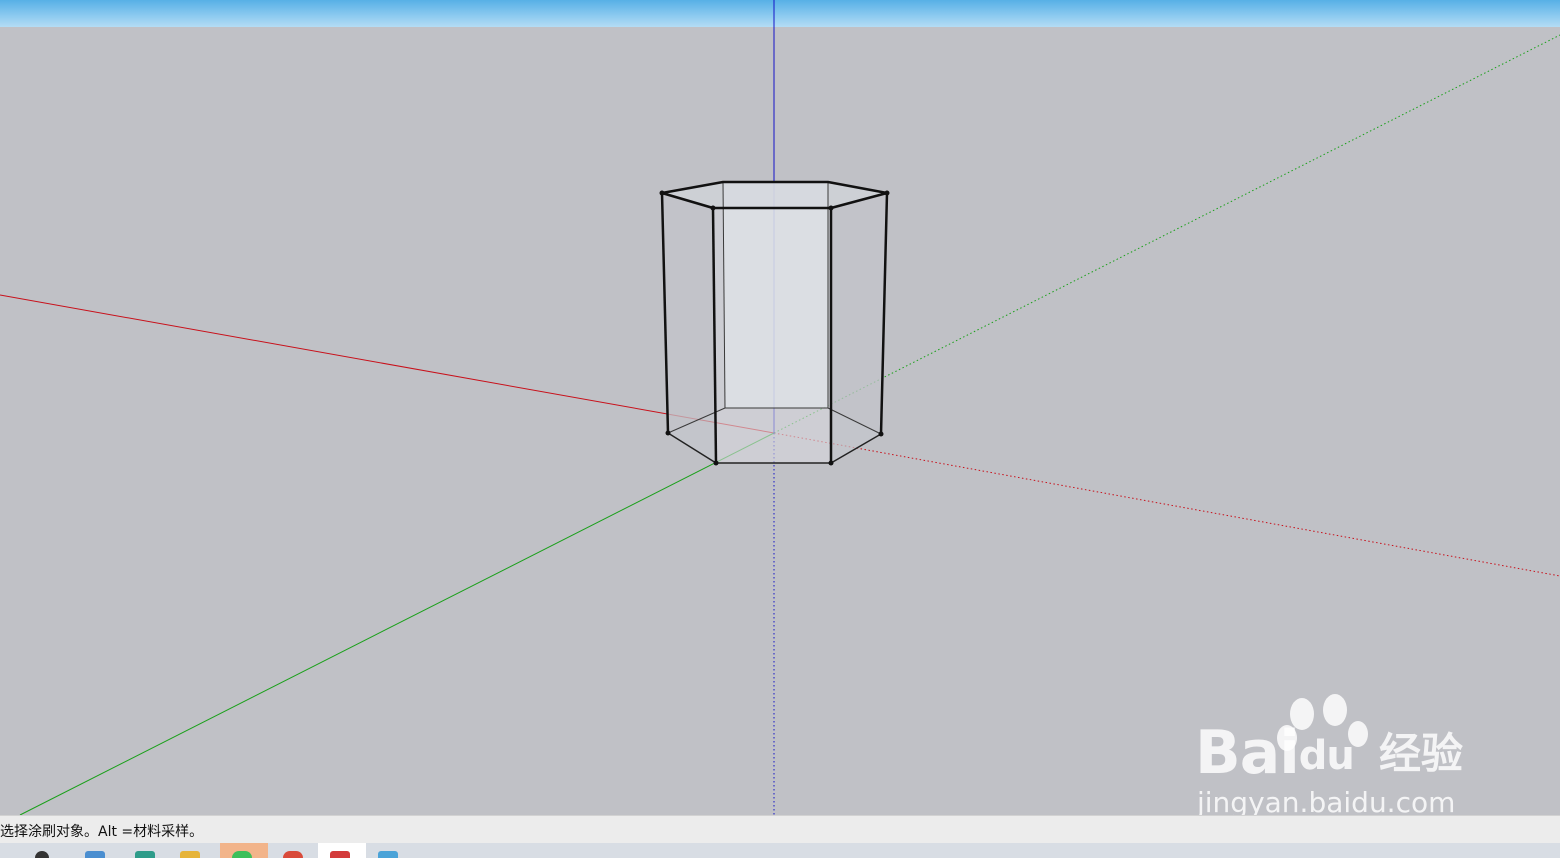 Image resolution: width=1560 pixels, height=858 pixels. Describe the element at coordinates (780, 850) in the screenshot. I see `taskbar` at that location.